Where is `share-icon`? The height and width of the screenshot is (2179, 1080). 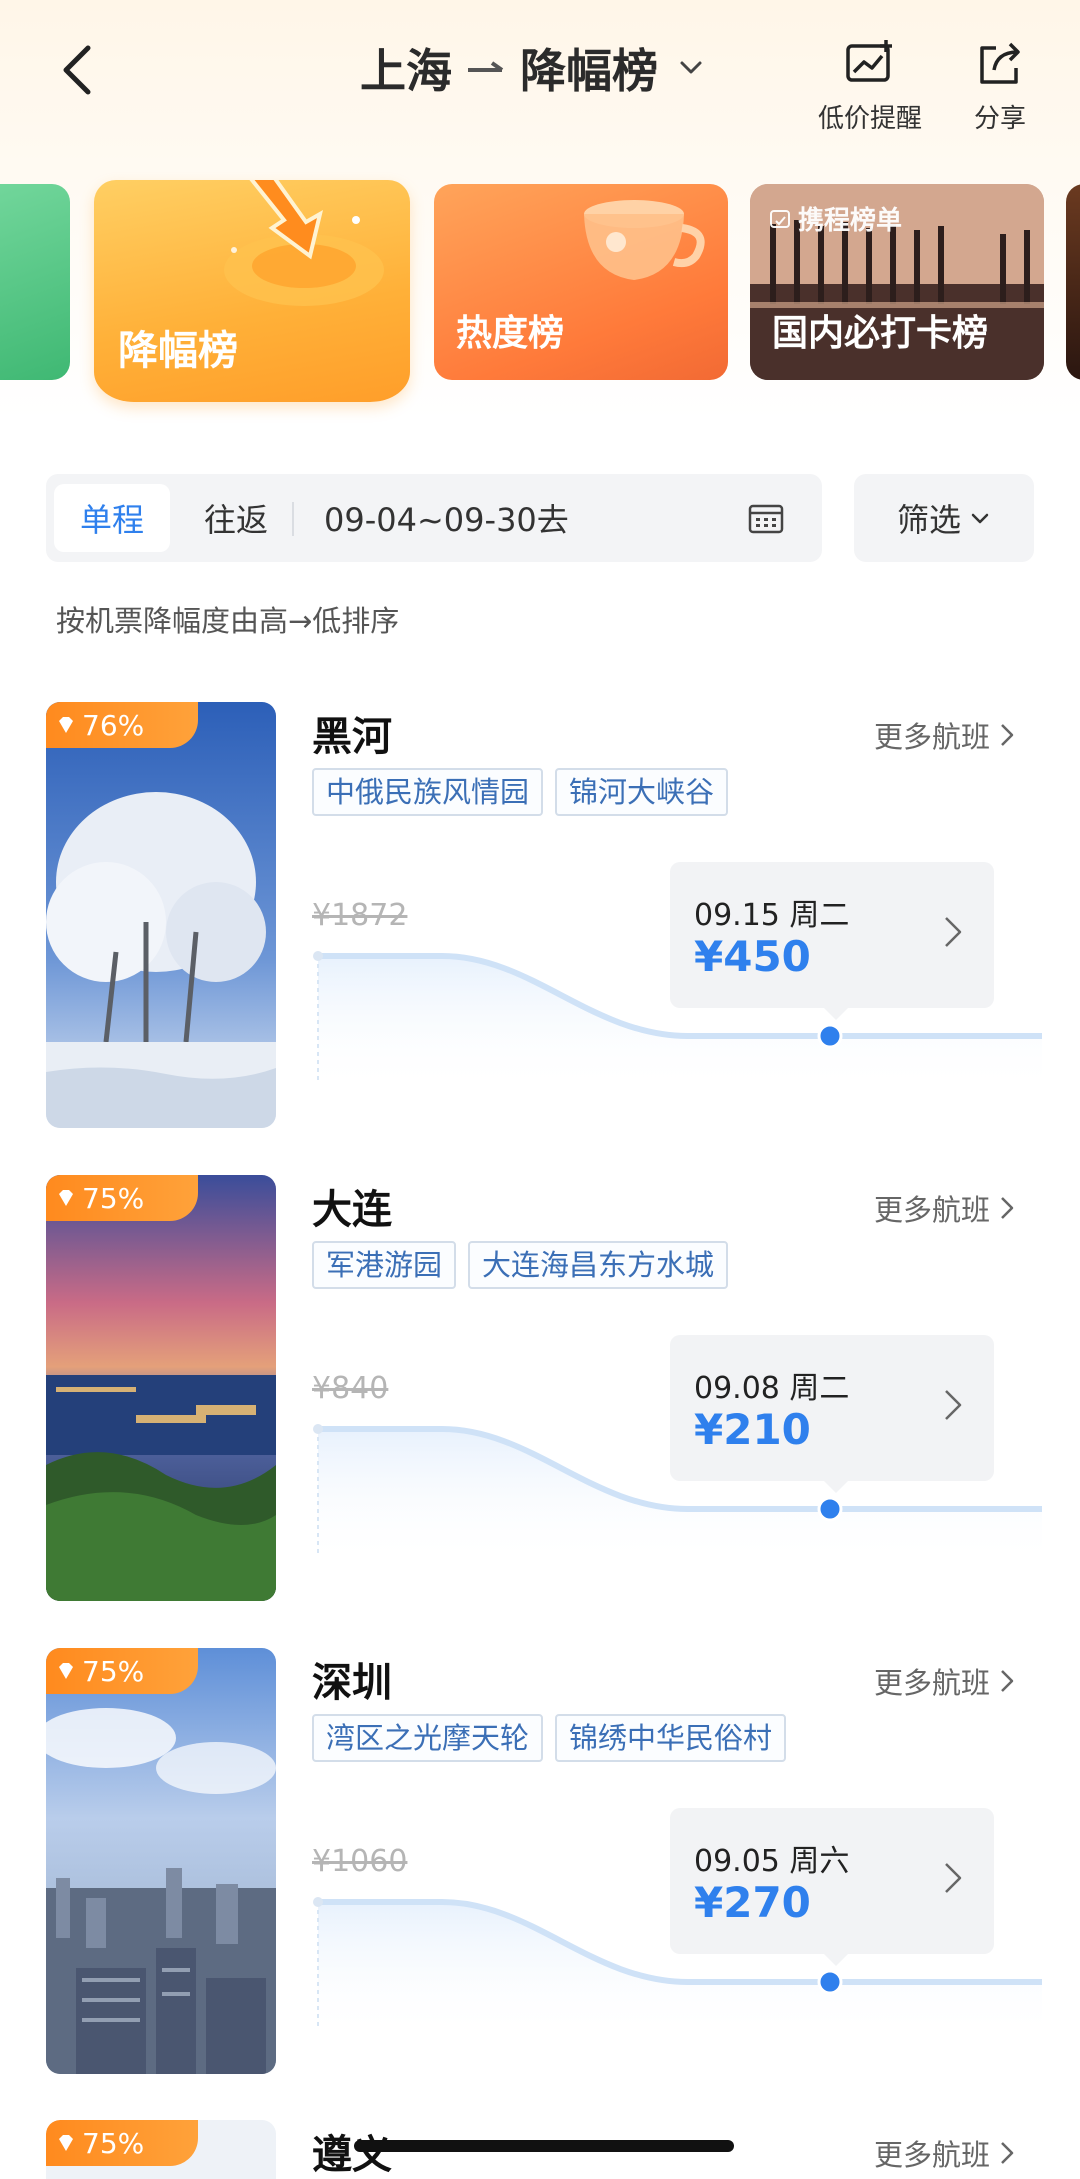 share-icon is located at coordinates (1000, 63).